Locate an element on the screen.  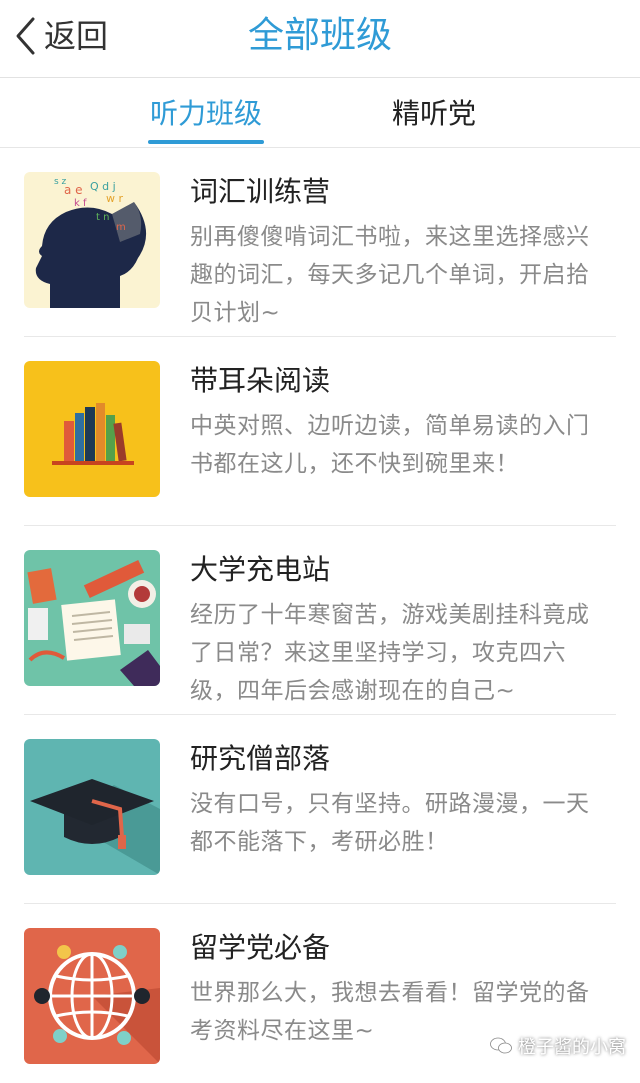
wechat-logo-icon is located at coordinates (501, 1045).